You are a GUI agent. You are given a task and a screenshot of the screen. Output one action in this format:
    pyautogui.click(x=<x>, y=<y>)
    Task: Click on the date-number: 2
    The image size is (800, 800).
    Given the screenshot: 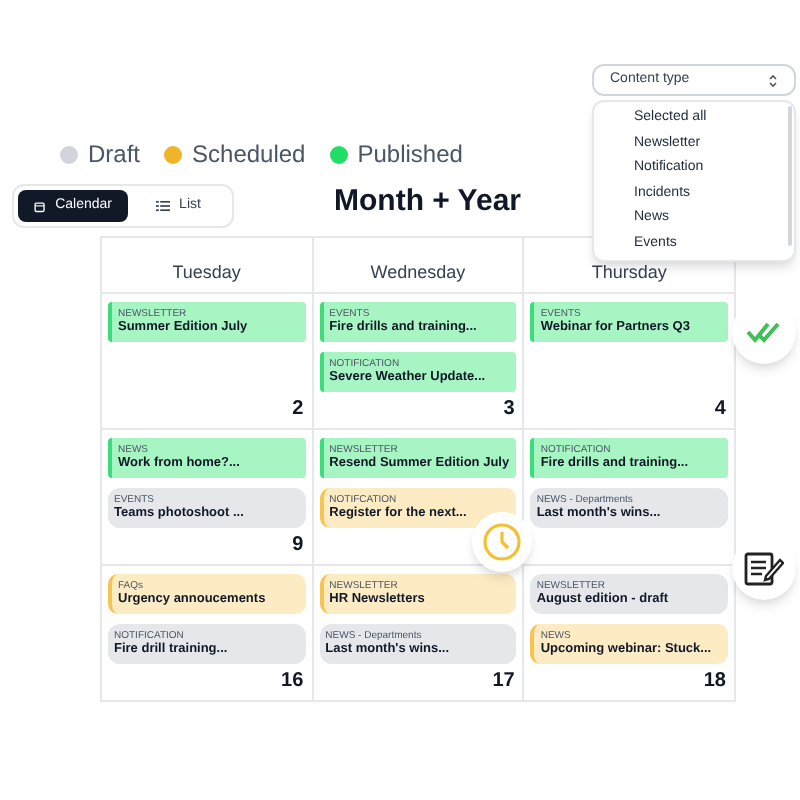 What is the action you would take?
    pyautogui.click(x=298, y=410)
    